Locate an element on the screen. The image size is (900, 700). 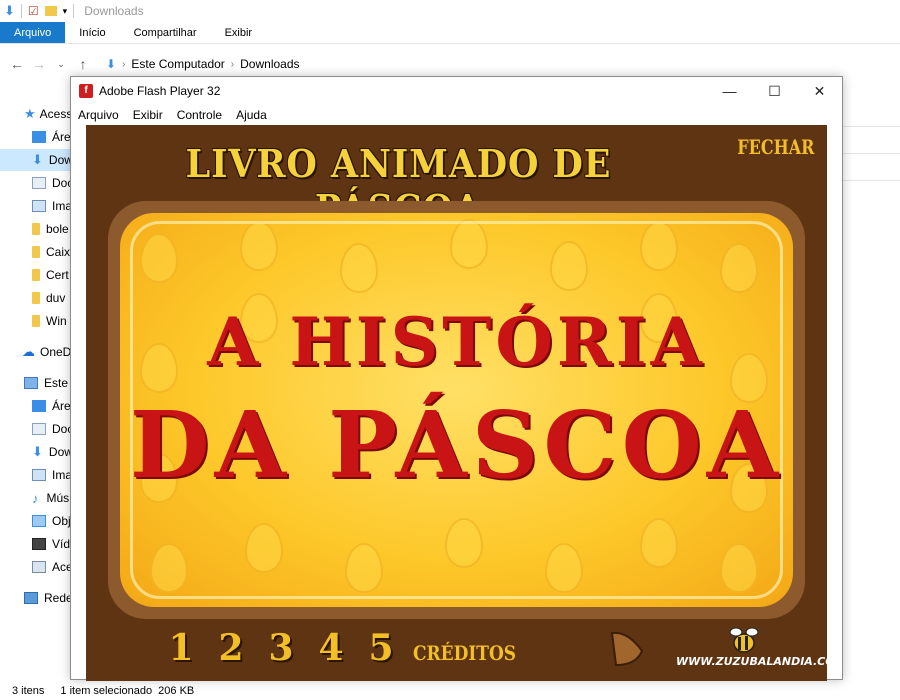
sidebar-item-duv: duv is located at coordinates (37, 298).